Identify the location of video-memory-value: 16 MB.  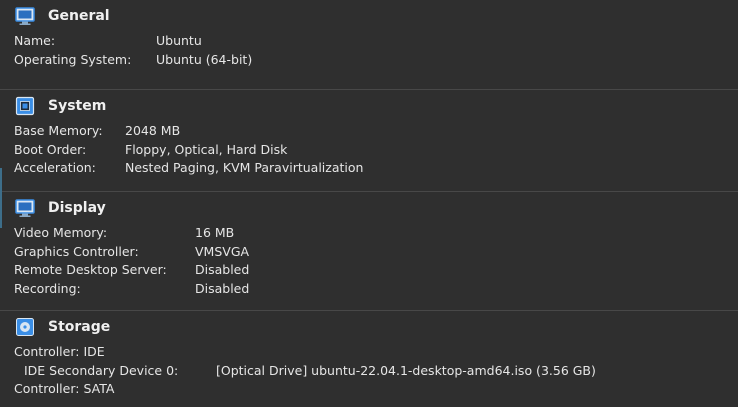
(215, 232).